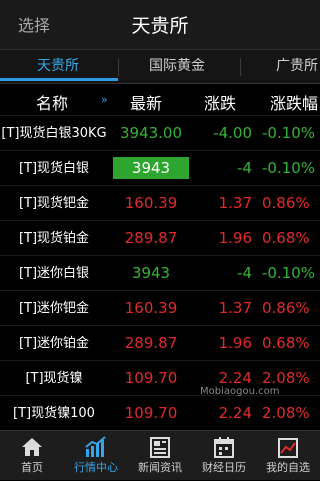 This screenshot has width=320, height=481. I want to click on table-row: [T]现货镍100 109.70 2.24 2.08%, so click(160, 412).